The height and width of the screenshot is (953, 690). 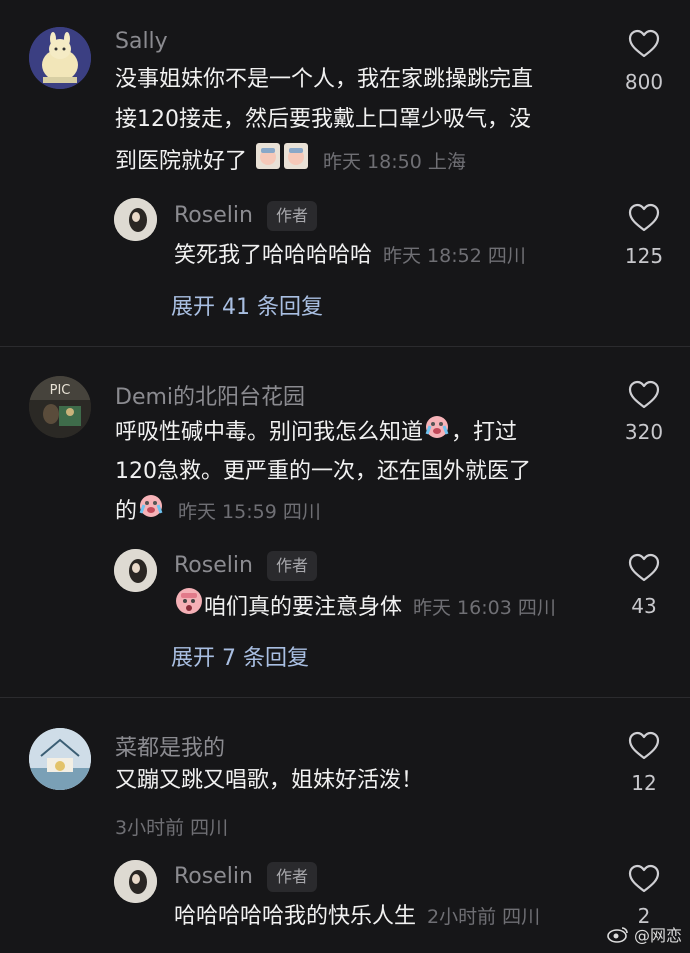 What do you see at coordinates (189, 608) in the screenshot?
I see `shocked-emoji-icon` at bounding box center [189, 608].